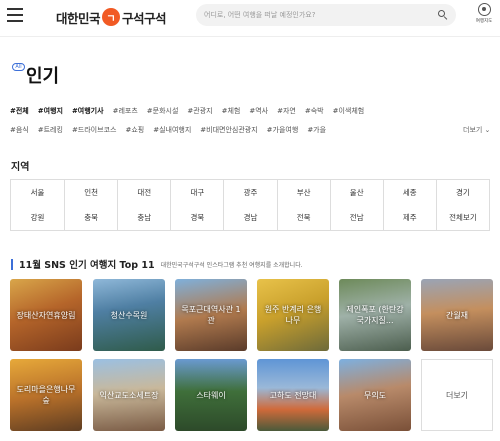 The image size is (500, 441). Describe the element at coordinates (125, 111) in the screenshot. I see `tag-item: #레포츠` at that location.